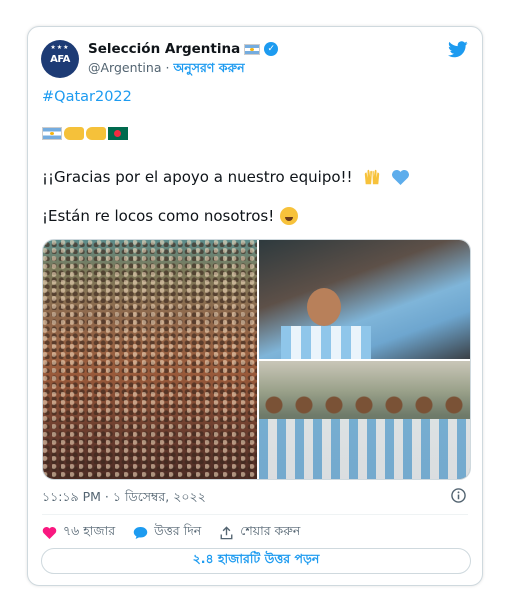 The width and height of the screenshot is (512, 615). Describe the element at coordinates (89, 530) in the screenshot. I see `like-count: ৭৬ হাজার` at that location.